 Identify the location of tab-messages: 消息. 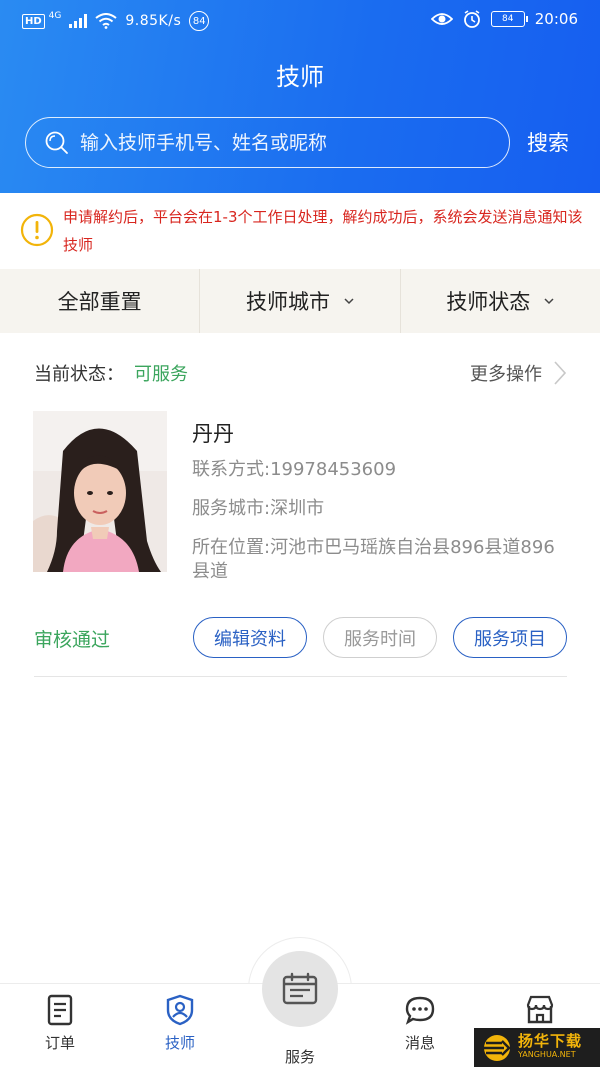
(420, 1023).